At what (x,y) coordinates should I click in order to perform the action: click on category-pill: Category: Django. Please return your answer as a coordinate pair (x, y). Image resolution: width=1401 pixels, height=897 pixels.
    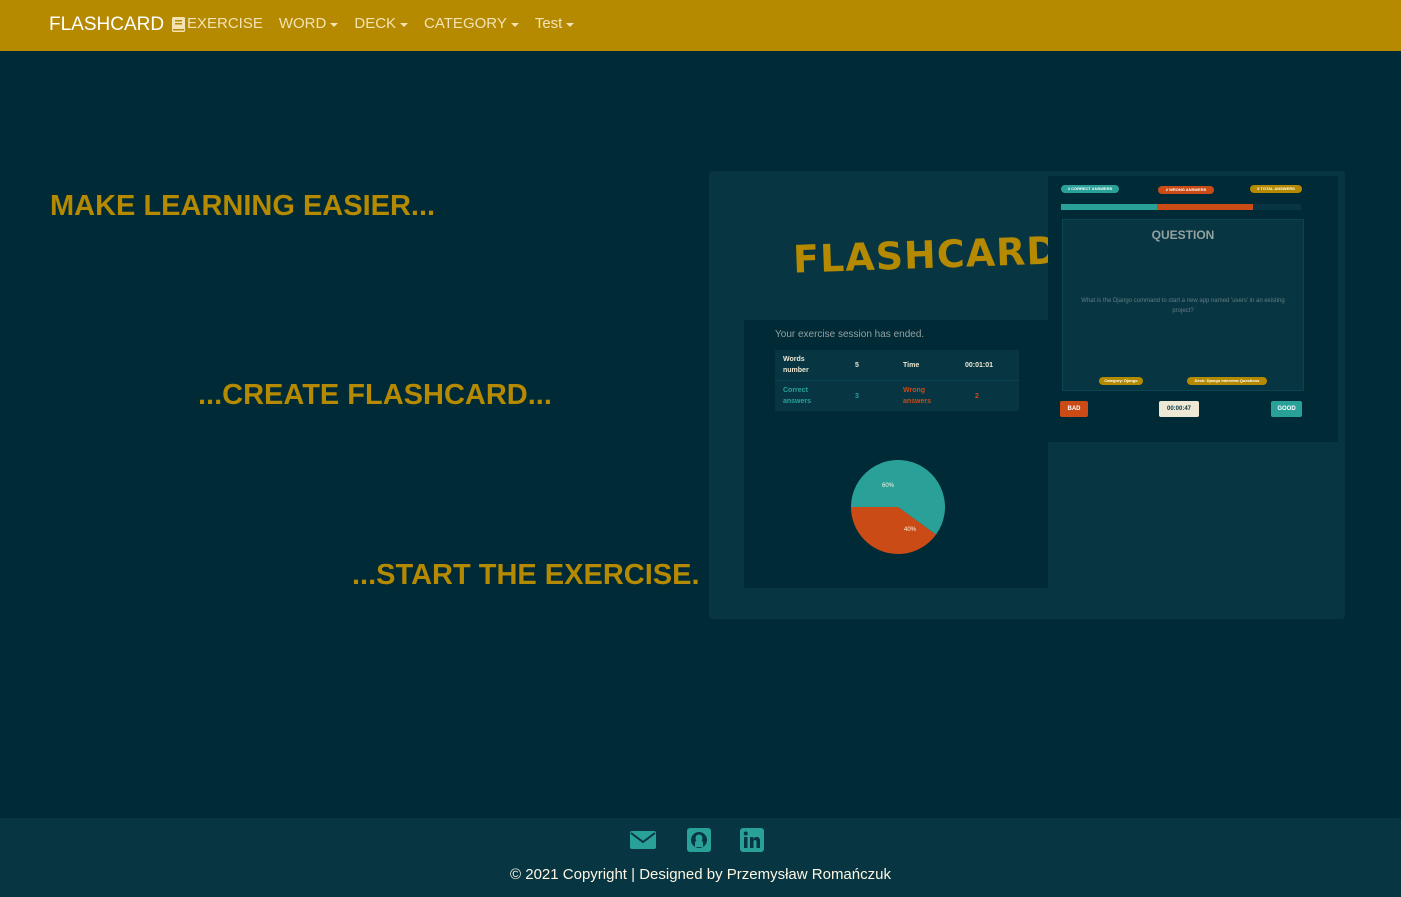
    Looking at the image, I should click on (1121, 381).